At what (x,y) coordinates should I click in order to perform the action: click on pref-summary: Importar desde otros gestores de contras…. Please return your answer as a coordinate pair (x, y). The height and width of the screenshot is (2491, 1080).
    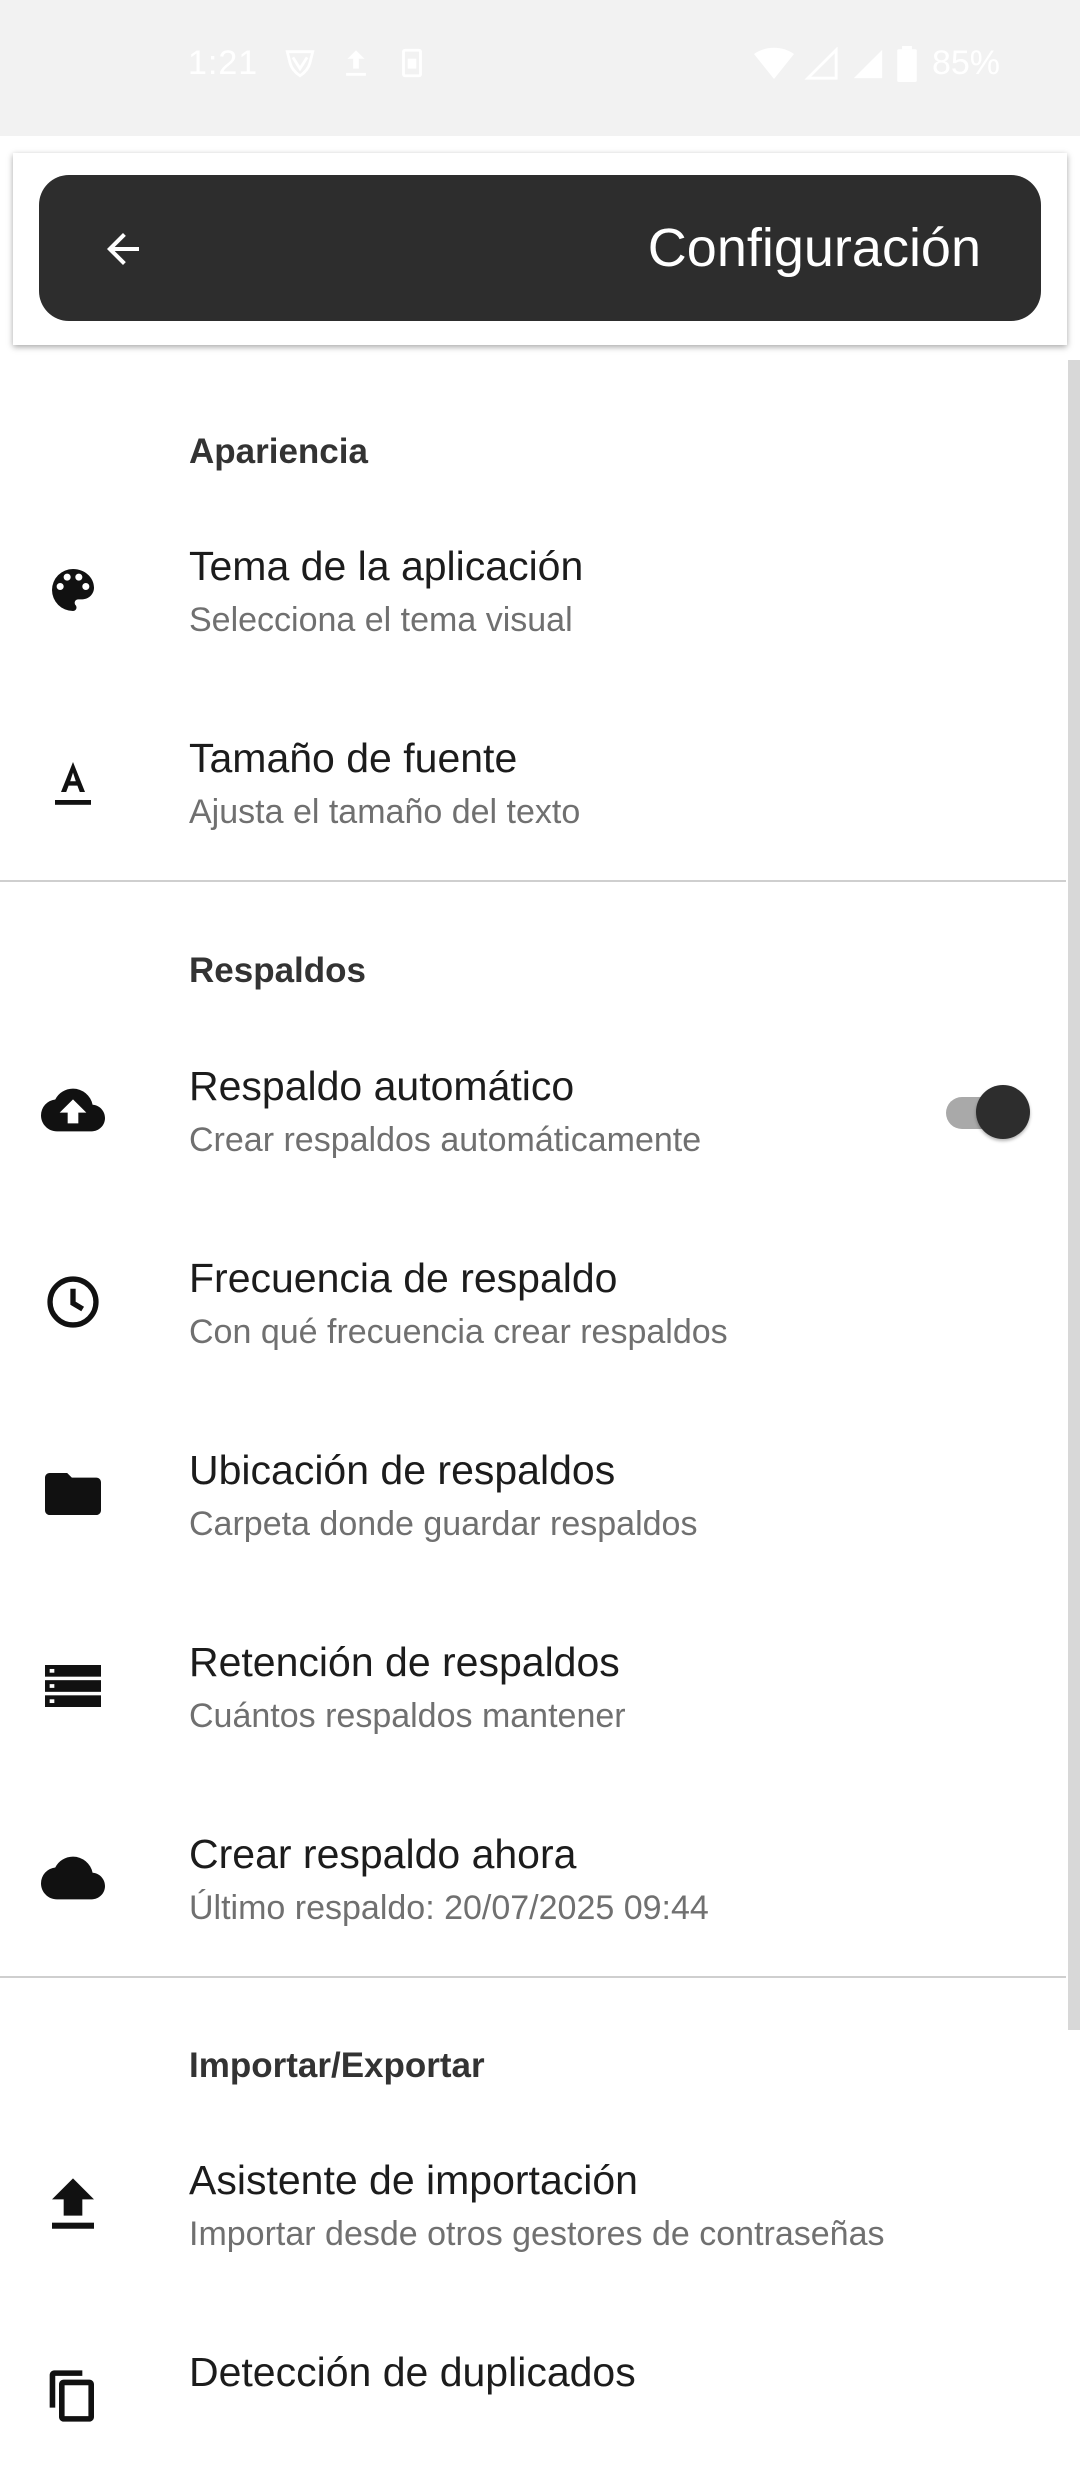
    Looking at the image, I should click on (537, 2234).